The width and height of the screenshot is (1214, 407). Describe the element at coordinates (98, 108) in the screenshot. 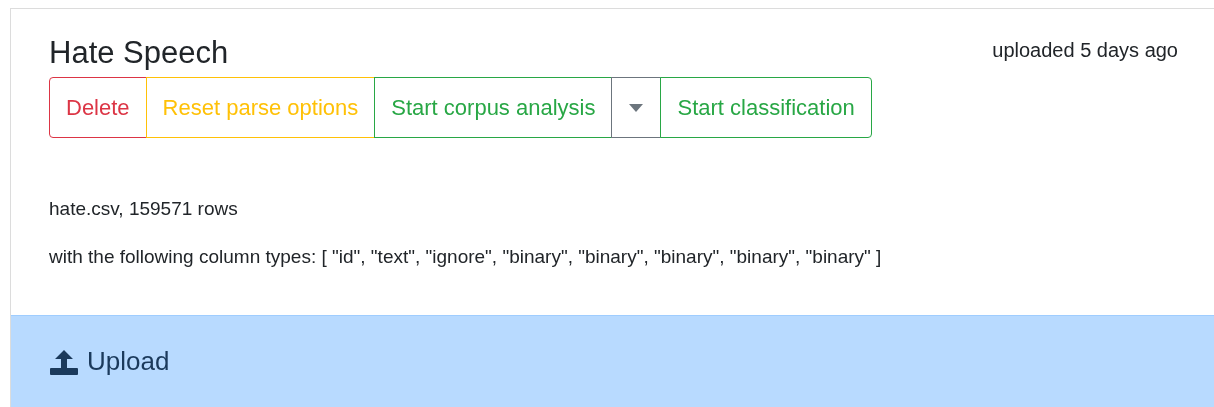

I see `action-button: Delete` at that location.